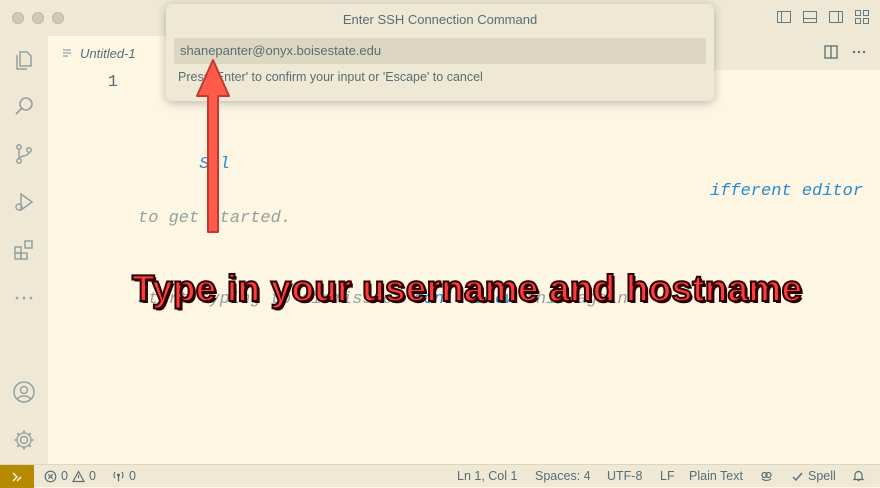  Describe the element at coordinates (24, 298) in the screenshot. I see `more-icon` at that location.